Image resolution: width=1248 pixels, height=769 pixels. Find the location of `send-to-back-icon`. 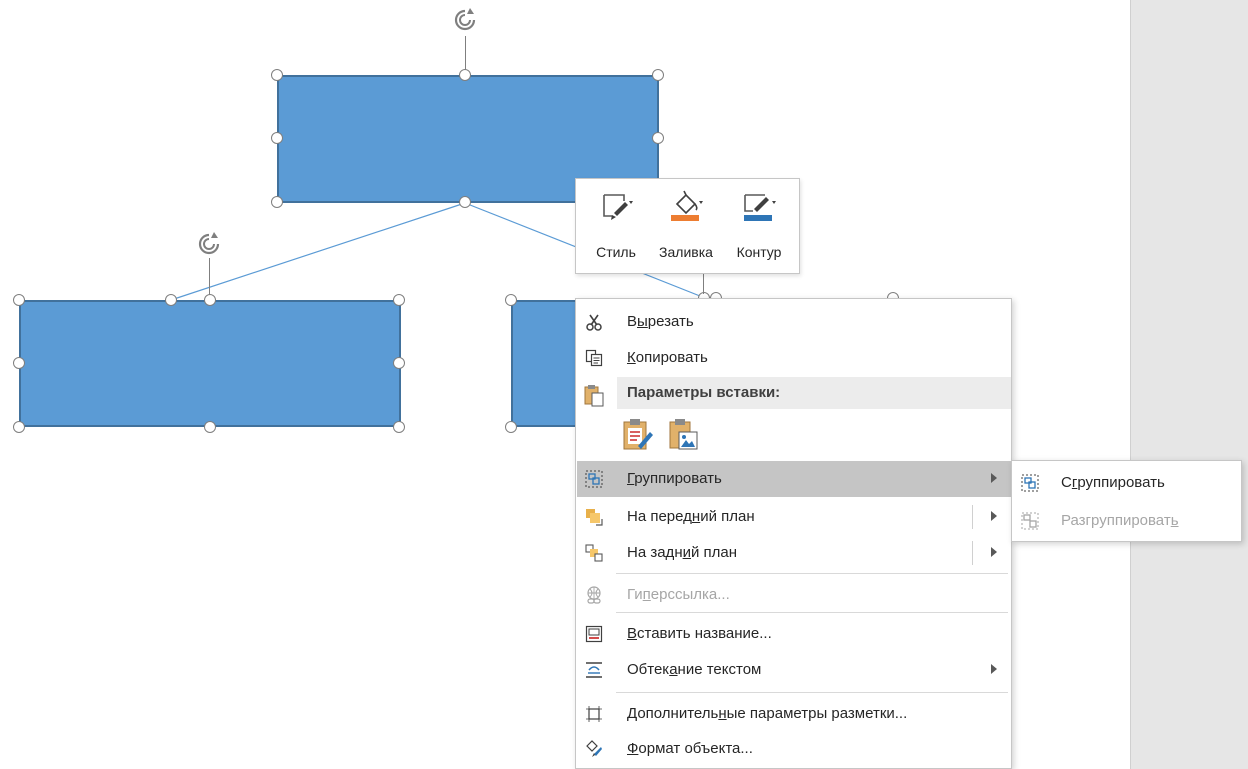

send-to-back-icon is located at coordinates (594, 553).